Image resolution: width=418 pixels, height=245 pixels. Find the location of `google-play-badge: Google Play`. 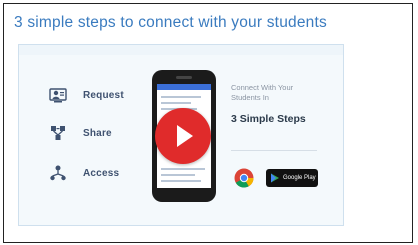

google-play-badge: Google Play is located at coordinates (292, 178).